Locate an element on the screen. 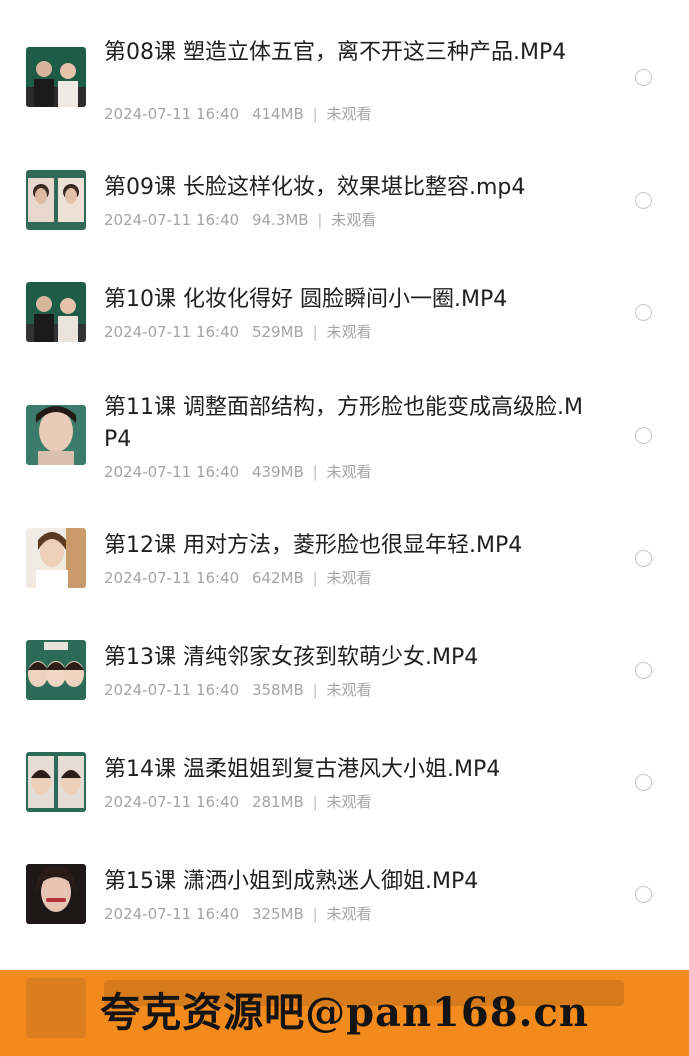 Image resolution: width=689 pixels, height=1056 pixels. file-meta: 2024-07-11 16:40 358MB | 未观看 is located at coordinates (237, 689).